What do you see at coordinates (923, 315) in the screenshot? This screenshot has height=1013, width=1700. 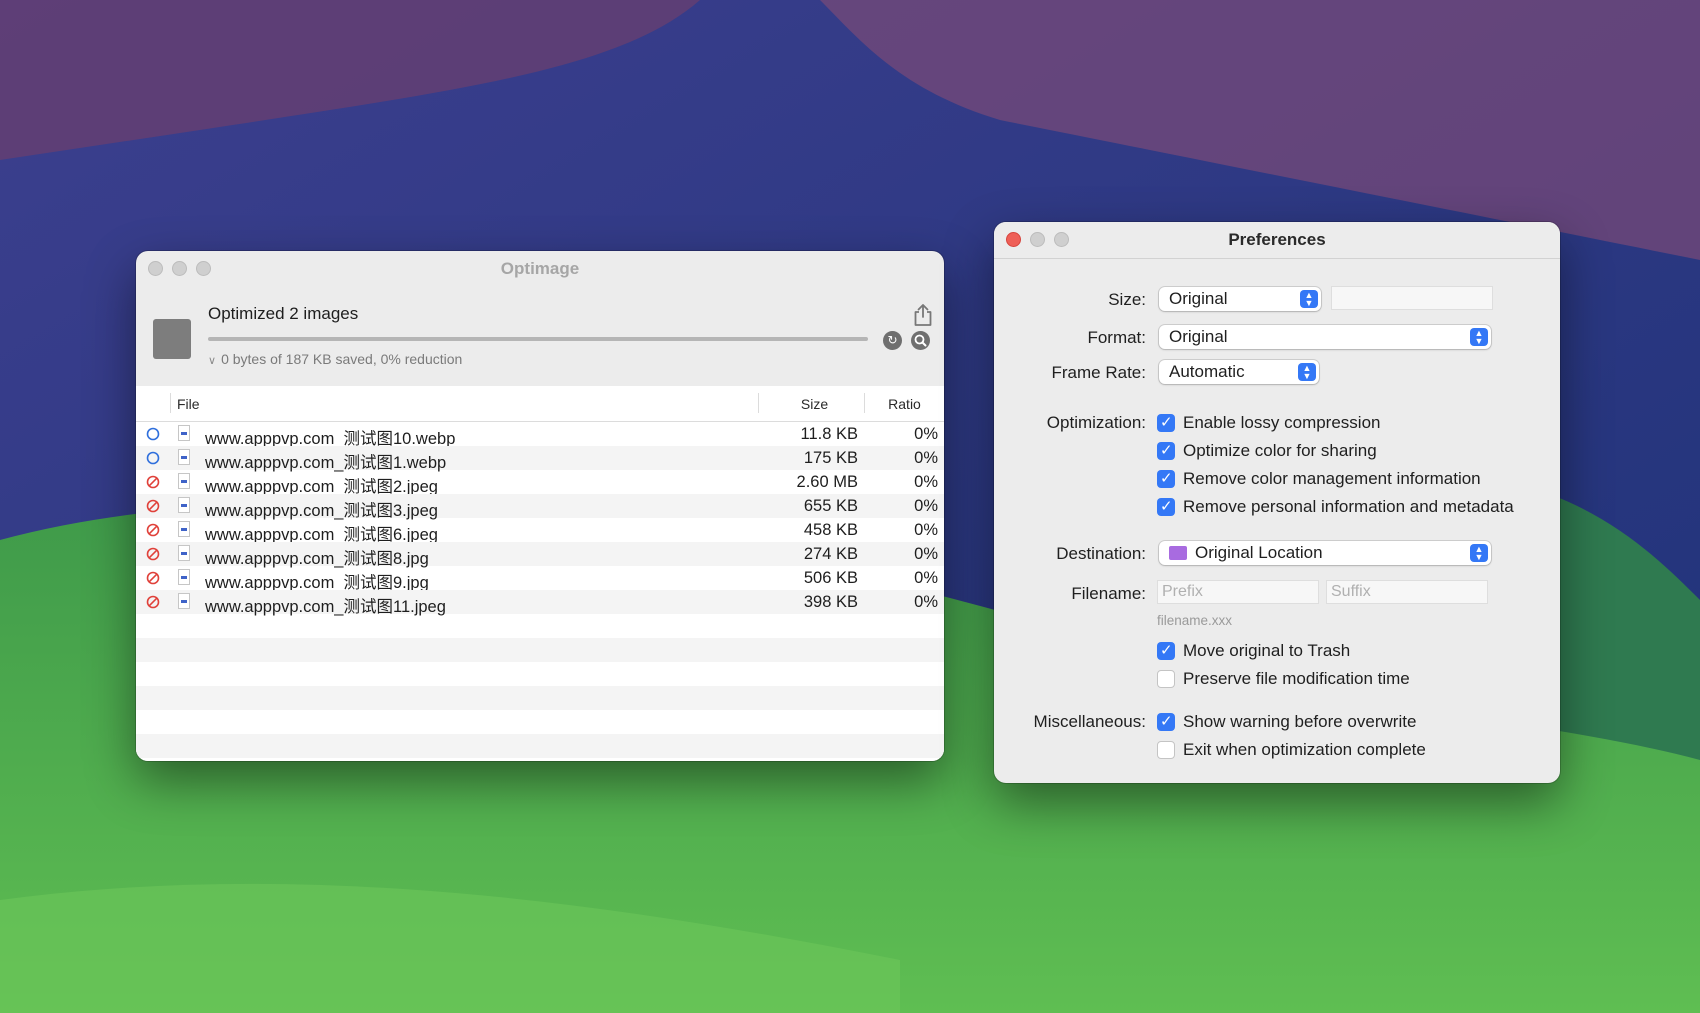 I see `share-icon` at bounding box center [923, 315].